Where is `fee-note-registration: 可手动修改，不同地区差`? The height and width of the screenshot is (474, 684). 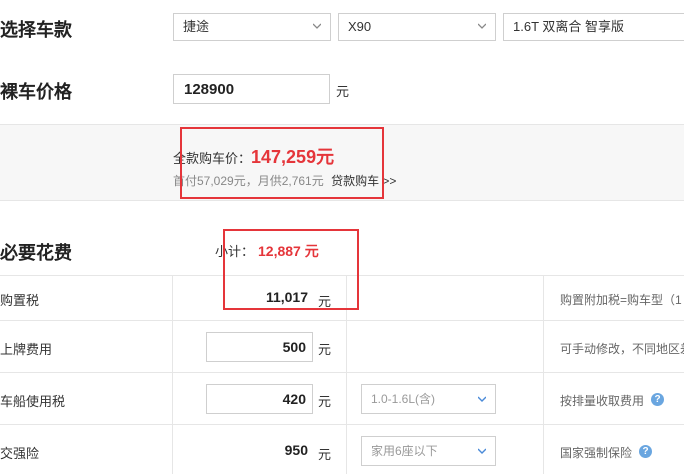 fee-note-registration: 可手动修改，不同地区差 is located at coordinates (622, 349).